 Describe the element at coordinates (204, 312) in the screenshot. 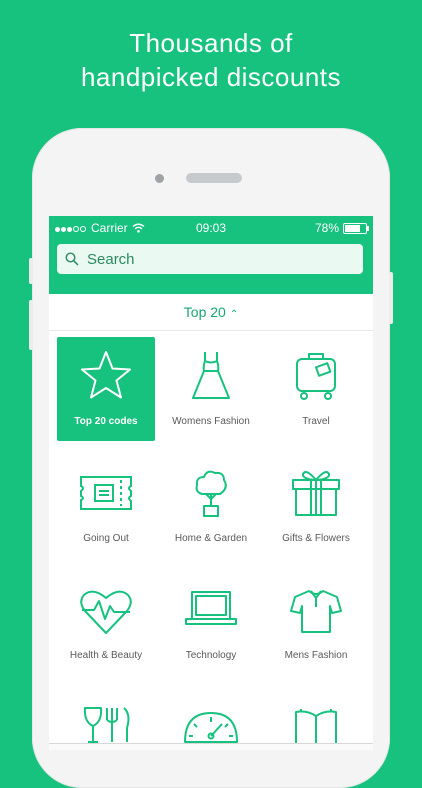

I see `top20-label: Top 20` at that location.